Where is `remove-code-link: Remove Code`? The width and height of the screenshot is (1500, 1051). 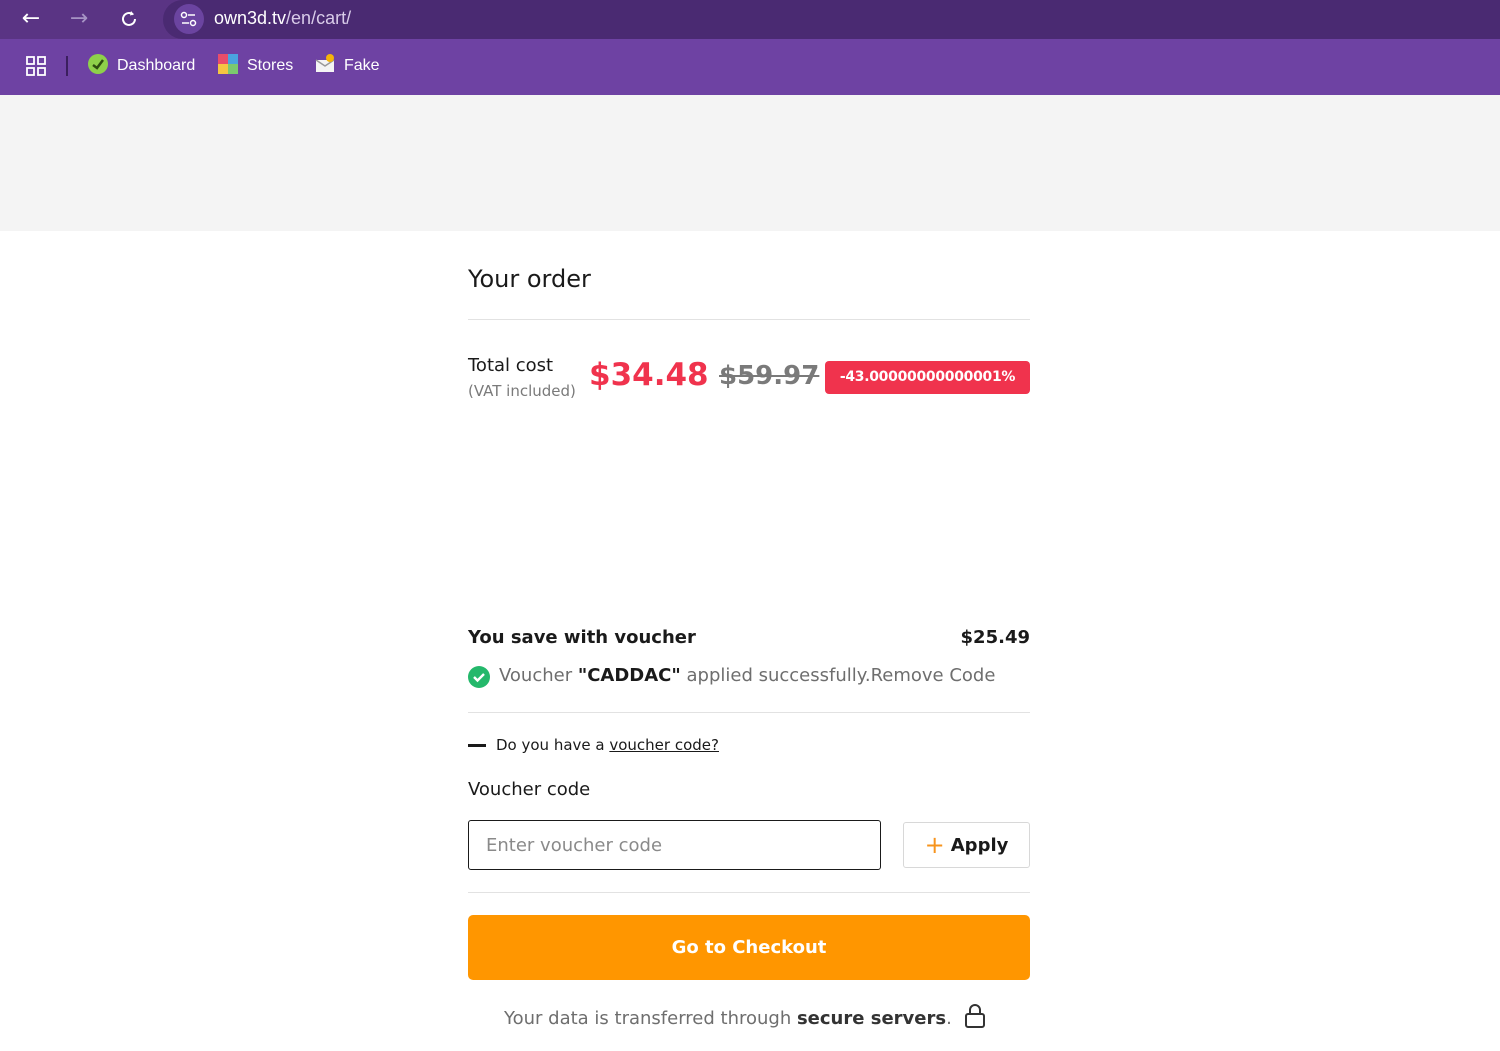
remove-code-link: Remove Code is located at coordinates (933, 675).